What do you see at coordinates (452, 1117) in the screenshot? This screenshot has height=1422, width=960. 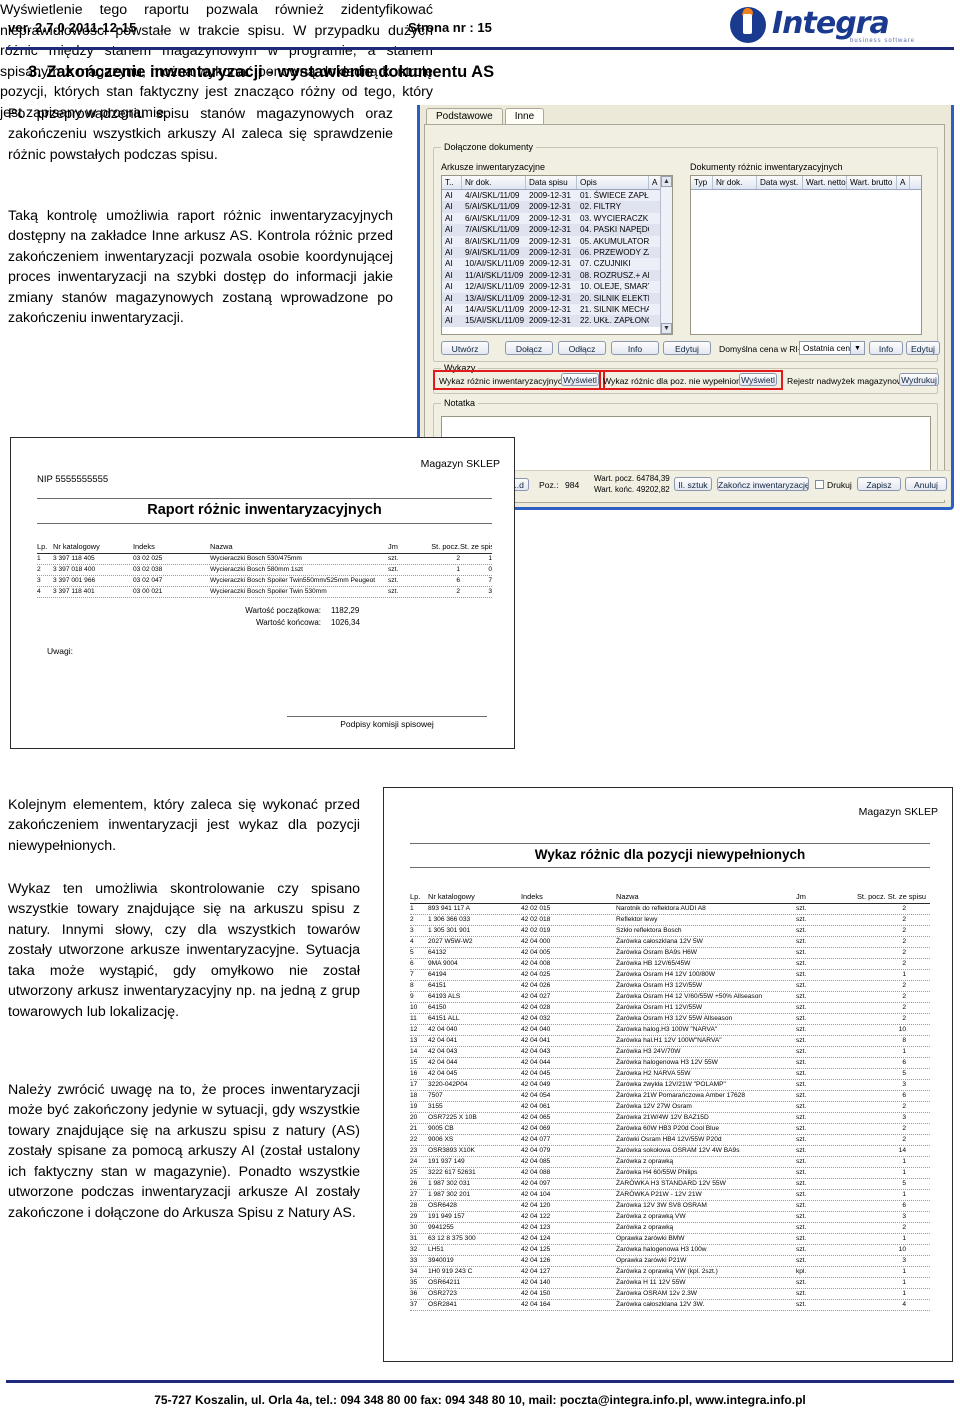 I see `table-cell: OSR7225 X 10B` at bounding box center [452, 1117].